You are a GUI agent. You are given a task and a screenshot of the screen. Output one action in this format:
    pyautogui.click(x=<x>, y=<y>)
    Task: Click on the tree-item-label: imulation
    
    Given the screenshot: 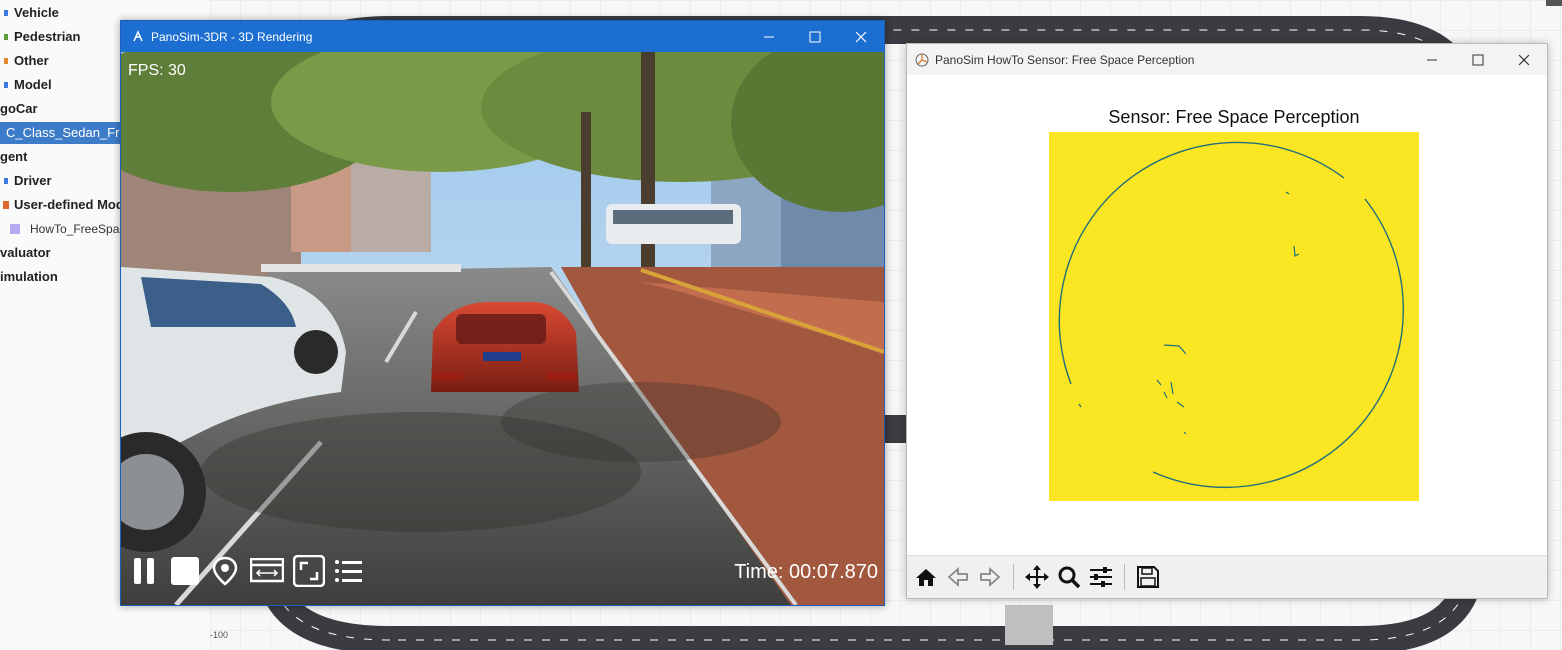 What is the action you would take?
    pyautogui.click(x=29, y=276)
    